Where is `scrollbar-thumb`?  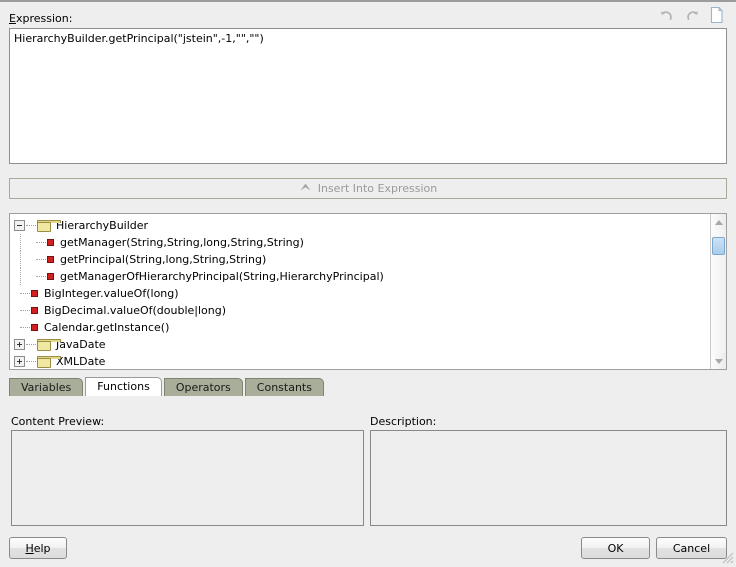
scrollbar-thumb is located at coordinates (718, 246).